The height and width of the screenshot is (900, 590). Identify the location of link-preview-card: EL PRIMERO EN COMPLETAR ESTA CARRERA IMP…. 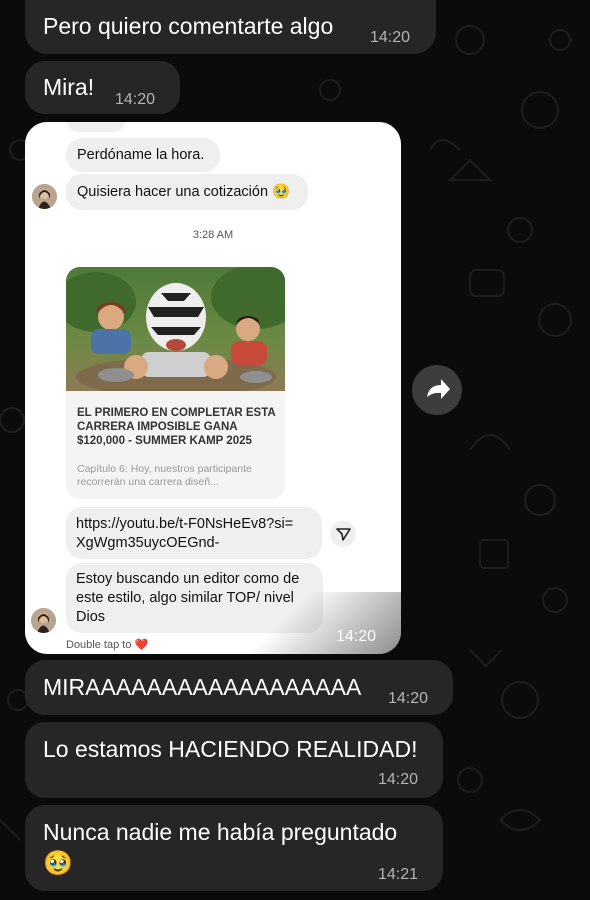
(175, 383).